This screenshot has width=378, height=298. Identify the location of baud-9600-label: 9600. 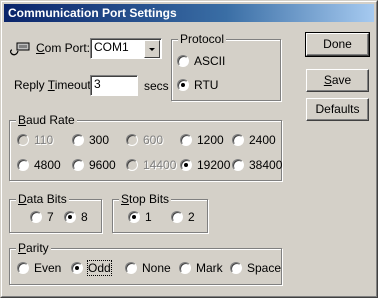
(102, 165).